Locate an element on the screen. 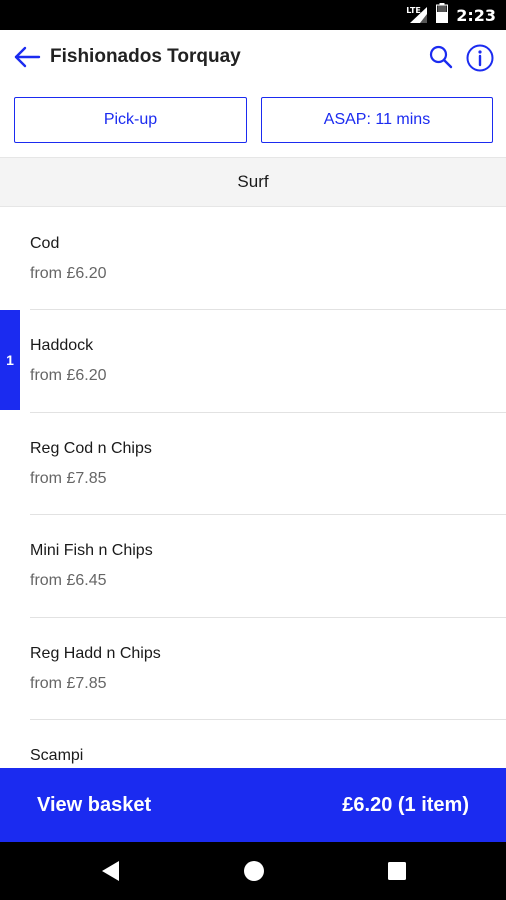  nav-back-button is located at coordinates (111, 871).